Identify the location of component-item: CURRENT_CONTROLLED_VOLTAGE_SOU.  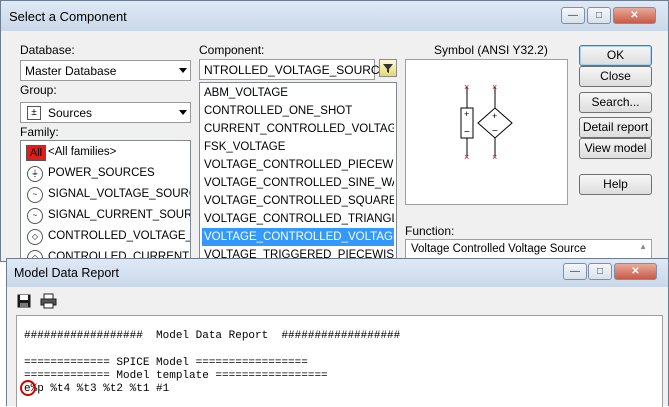
(298, 129).